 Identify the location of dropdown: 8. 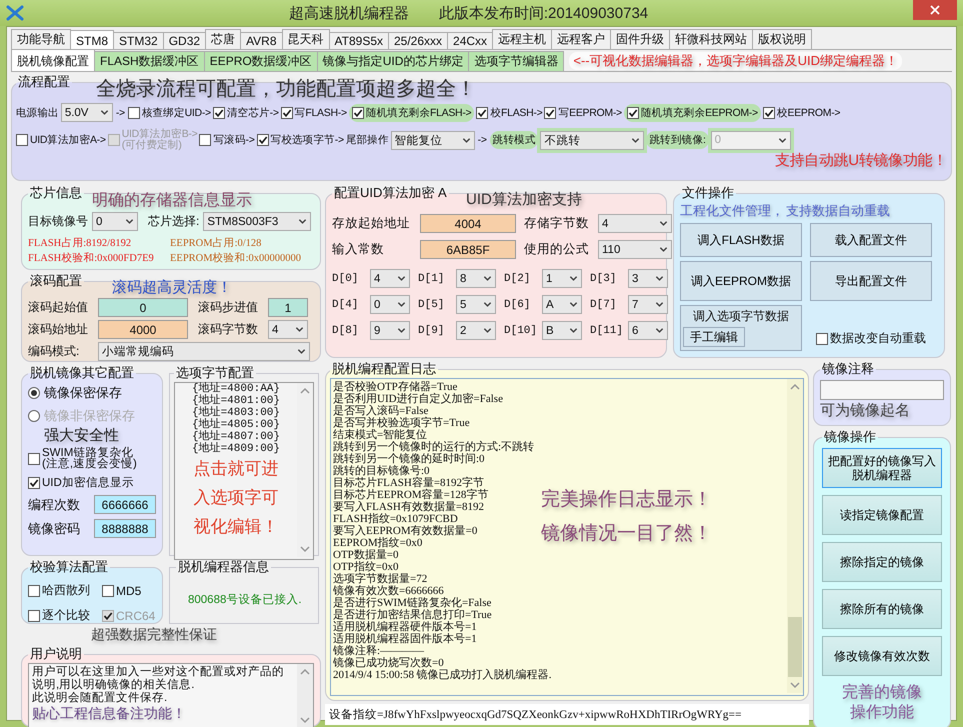
(476, 278).